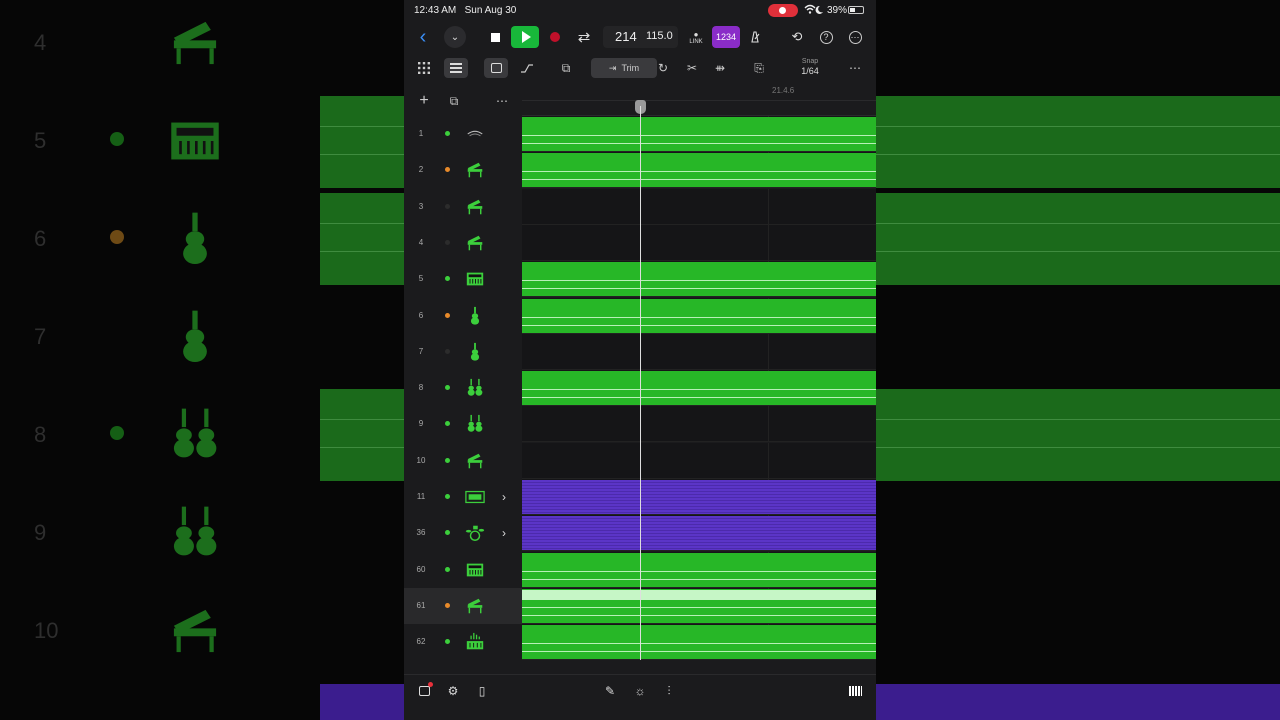 This screenshot has height=720, width=1280. I want to click on track-header: 61, so click(463, 605).